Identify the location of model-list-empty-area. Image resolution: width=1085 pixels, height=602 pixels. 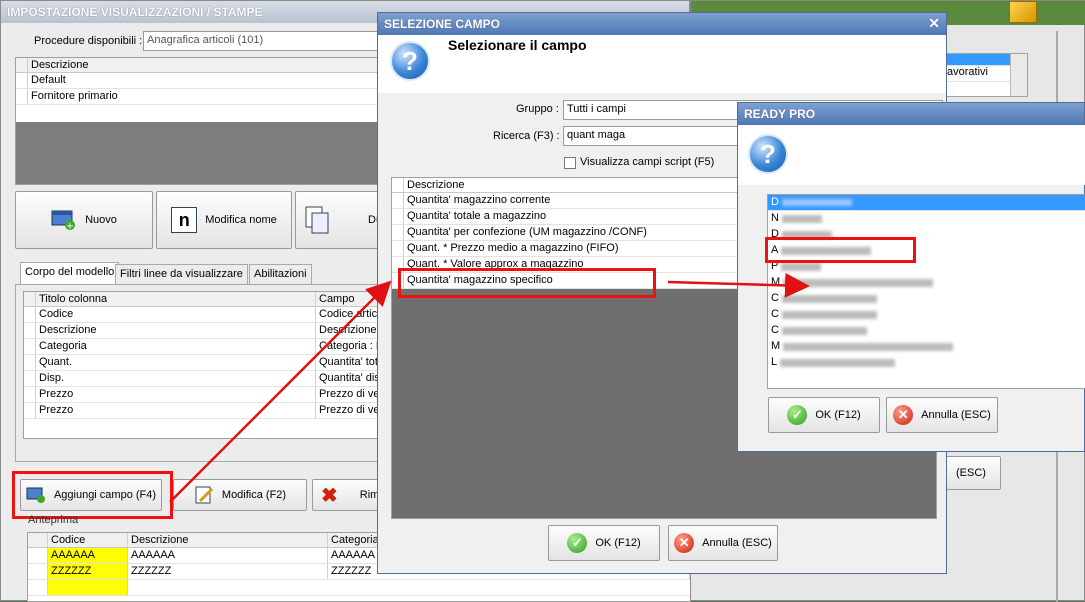
(200, 153).